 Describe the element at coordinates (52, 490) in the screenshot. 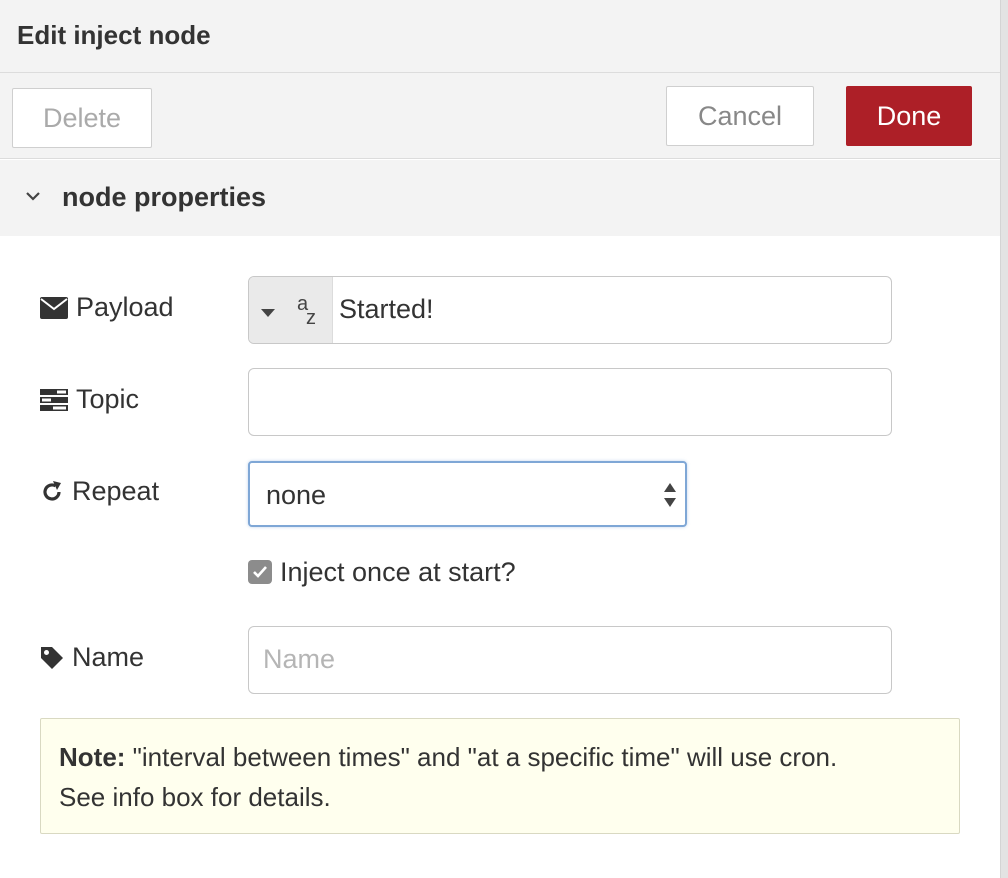

I see `repeat-icon` at that location.